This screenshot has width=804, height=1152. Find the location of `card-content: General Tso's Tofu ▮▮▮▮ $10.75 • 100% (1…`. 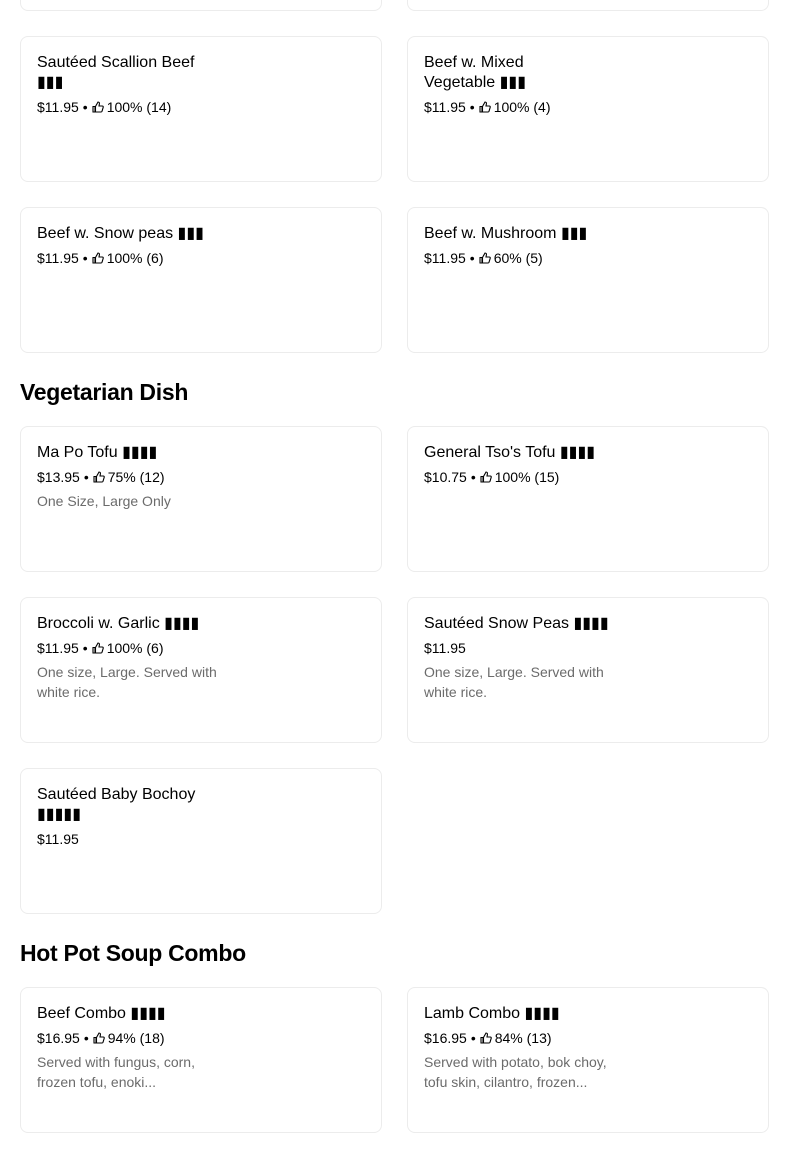

card-content: General Tso's Tofu ▮▮▮▮ $10.75 • 100% (1… is located at coordinates (524, 464).